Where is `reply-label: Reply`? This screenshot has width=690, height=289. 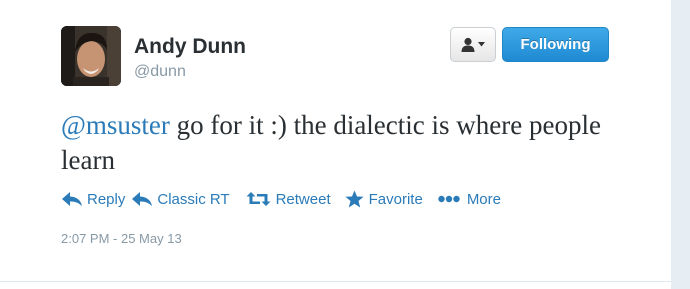 reply-label: Reply is located at coordinates (106, 199).